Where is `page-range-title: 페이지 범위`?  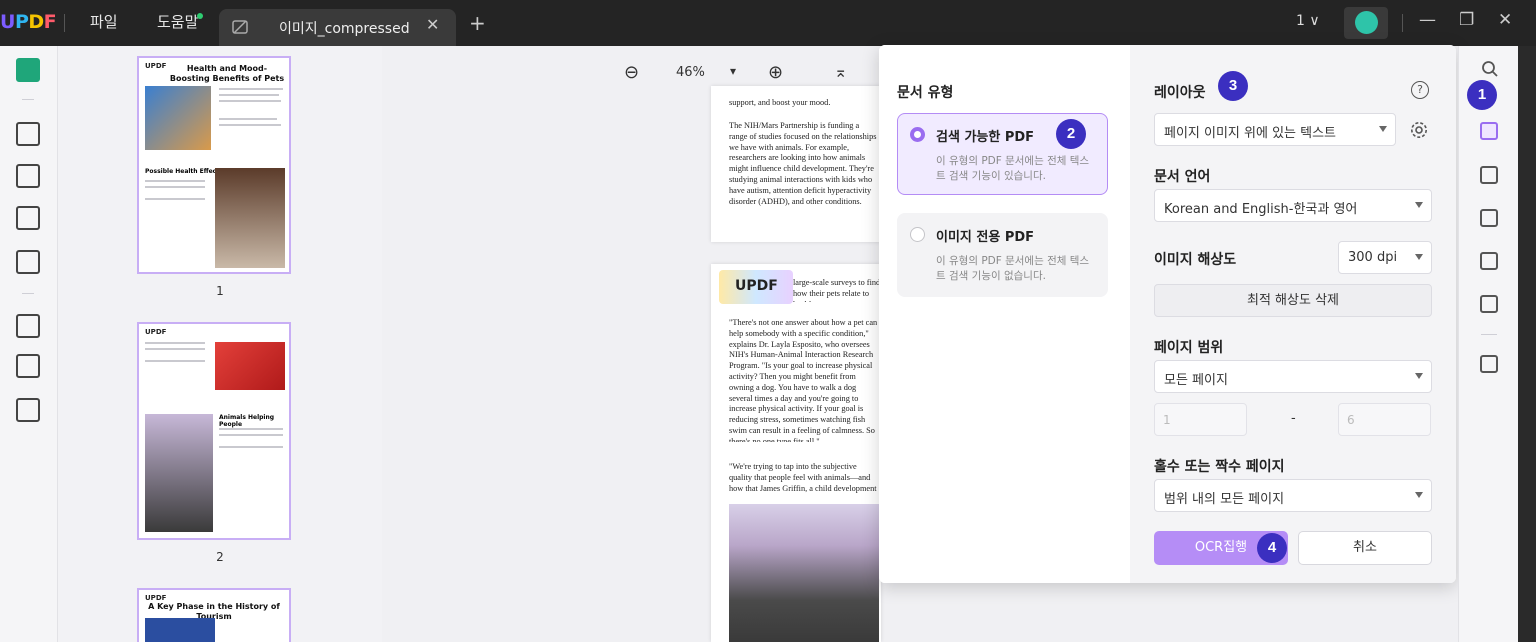
page-range-title: 페이지 범위 is located at coordinates (1189, 348).